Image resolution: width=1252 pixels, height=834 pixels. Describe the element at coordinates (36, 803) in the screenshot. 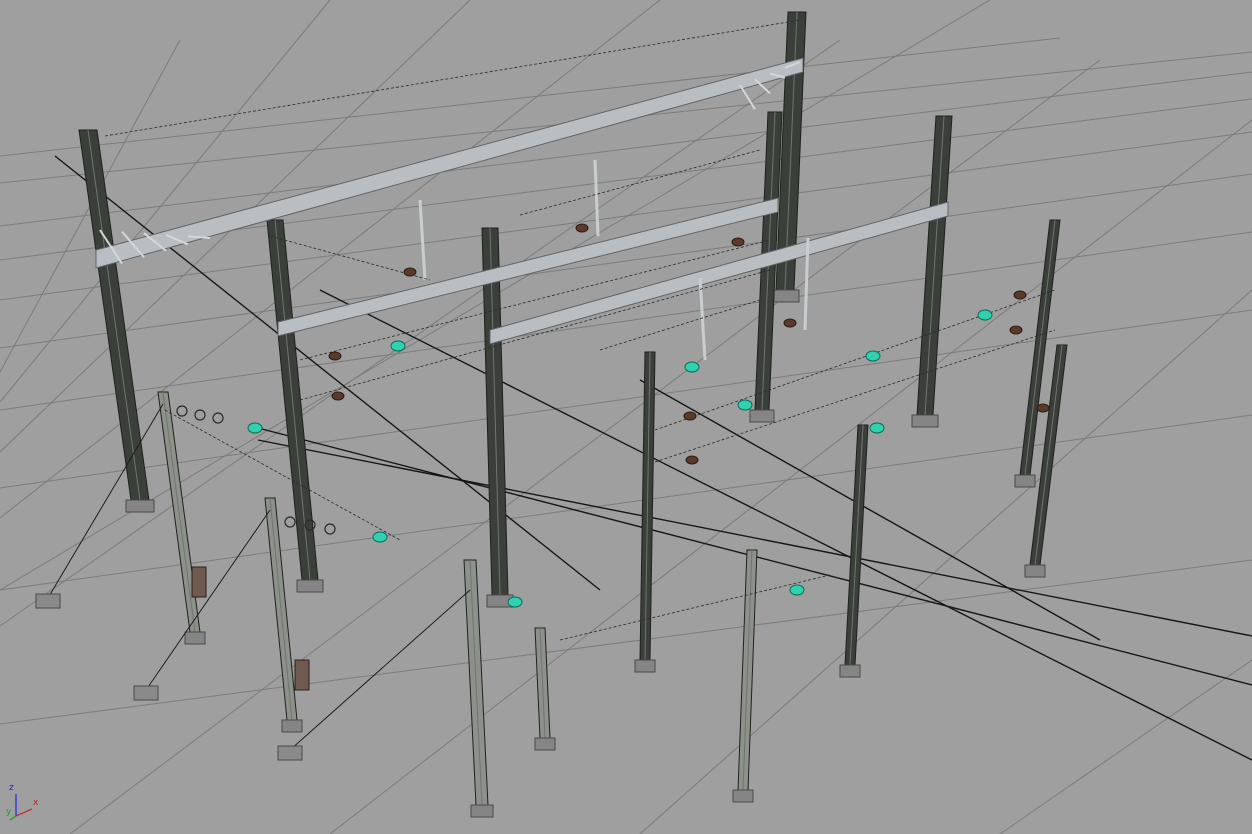

I see `x-axis-label: x` at that location.